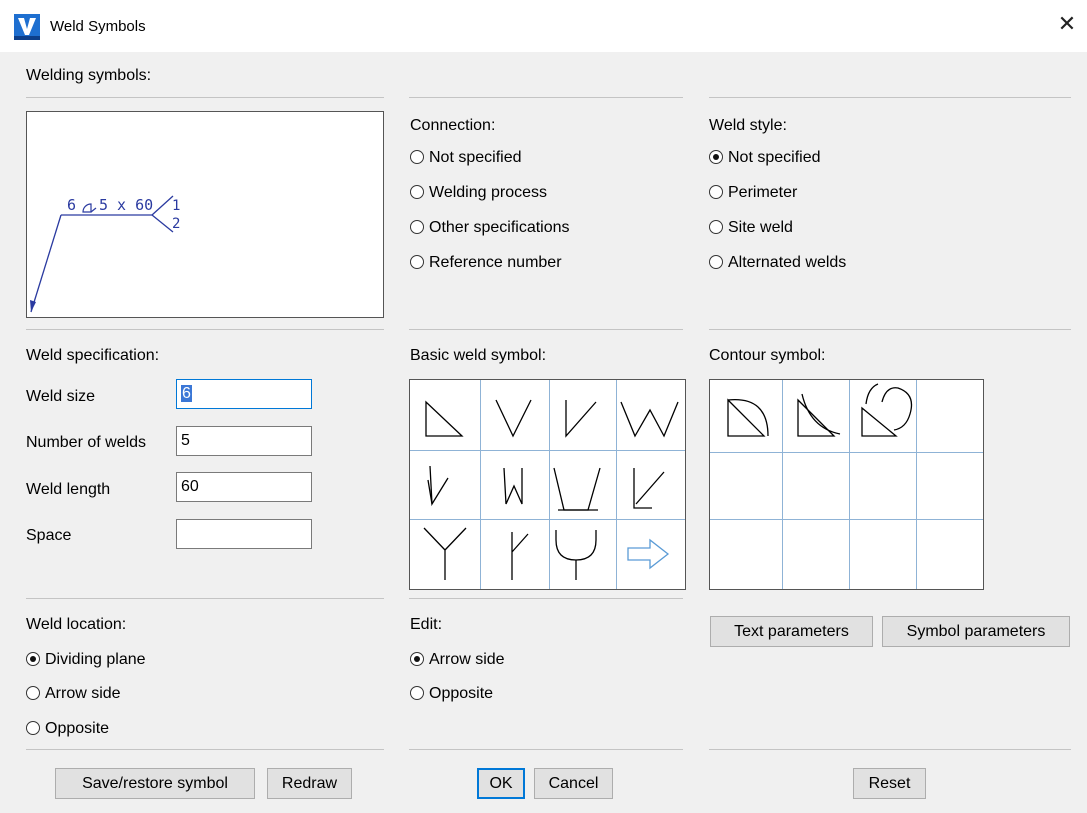  I want to click on contour-symbol-grid, so click(846, 484).